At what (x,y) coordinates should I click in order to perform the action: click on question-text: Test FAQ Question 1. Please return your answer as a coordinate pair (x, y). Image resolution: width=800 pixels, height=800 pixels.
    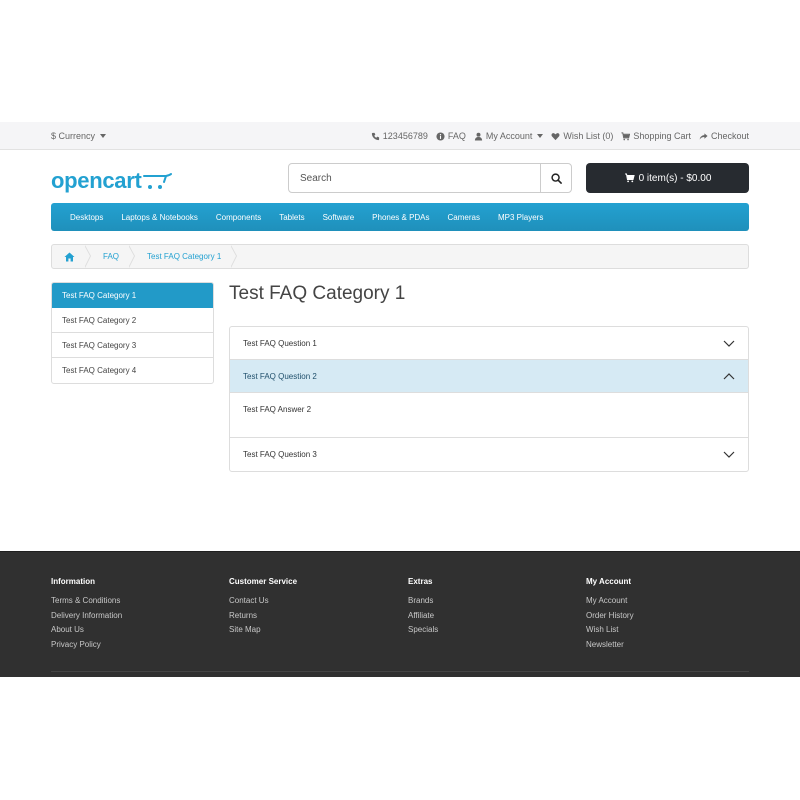
    Looking at the image, I should click on (280, 343).